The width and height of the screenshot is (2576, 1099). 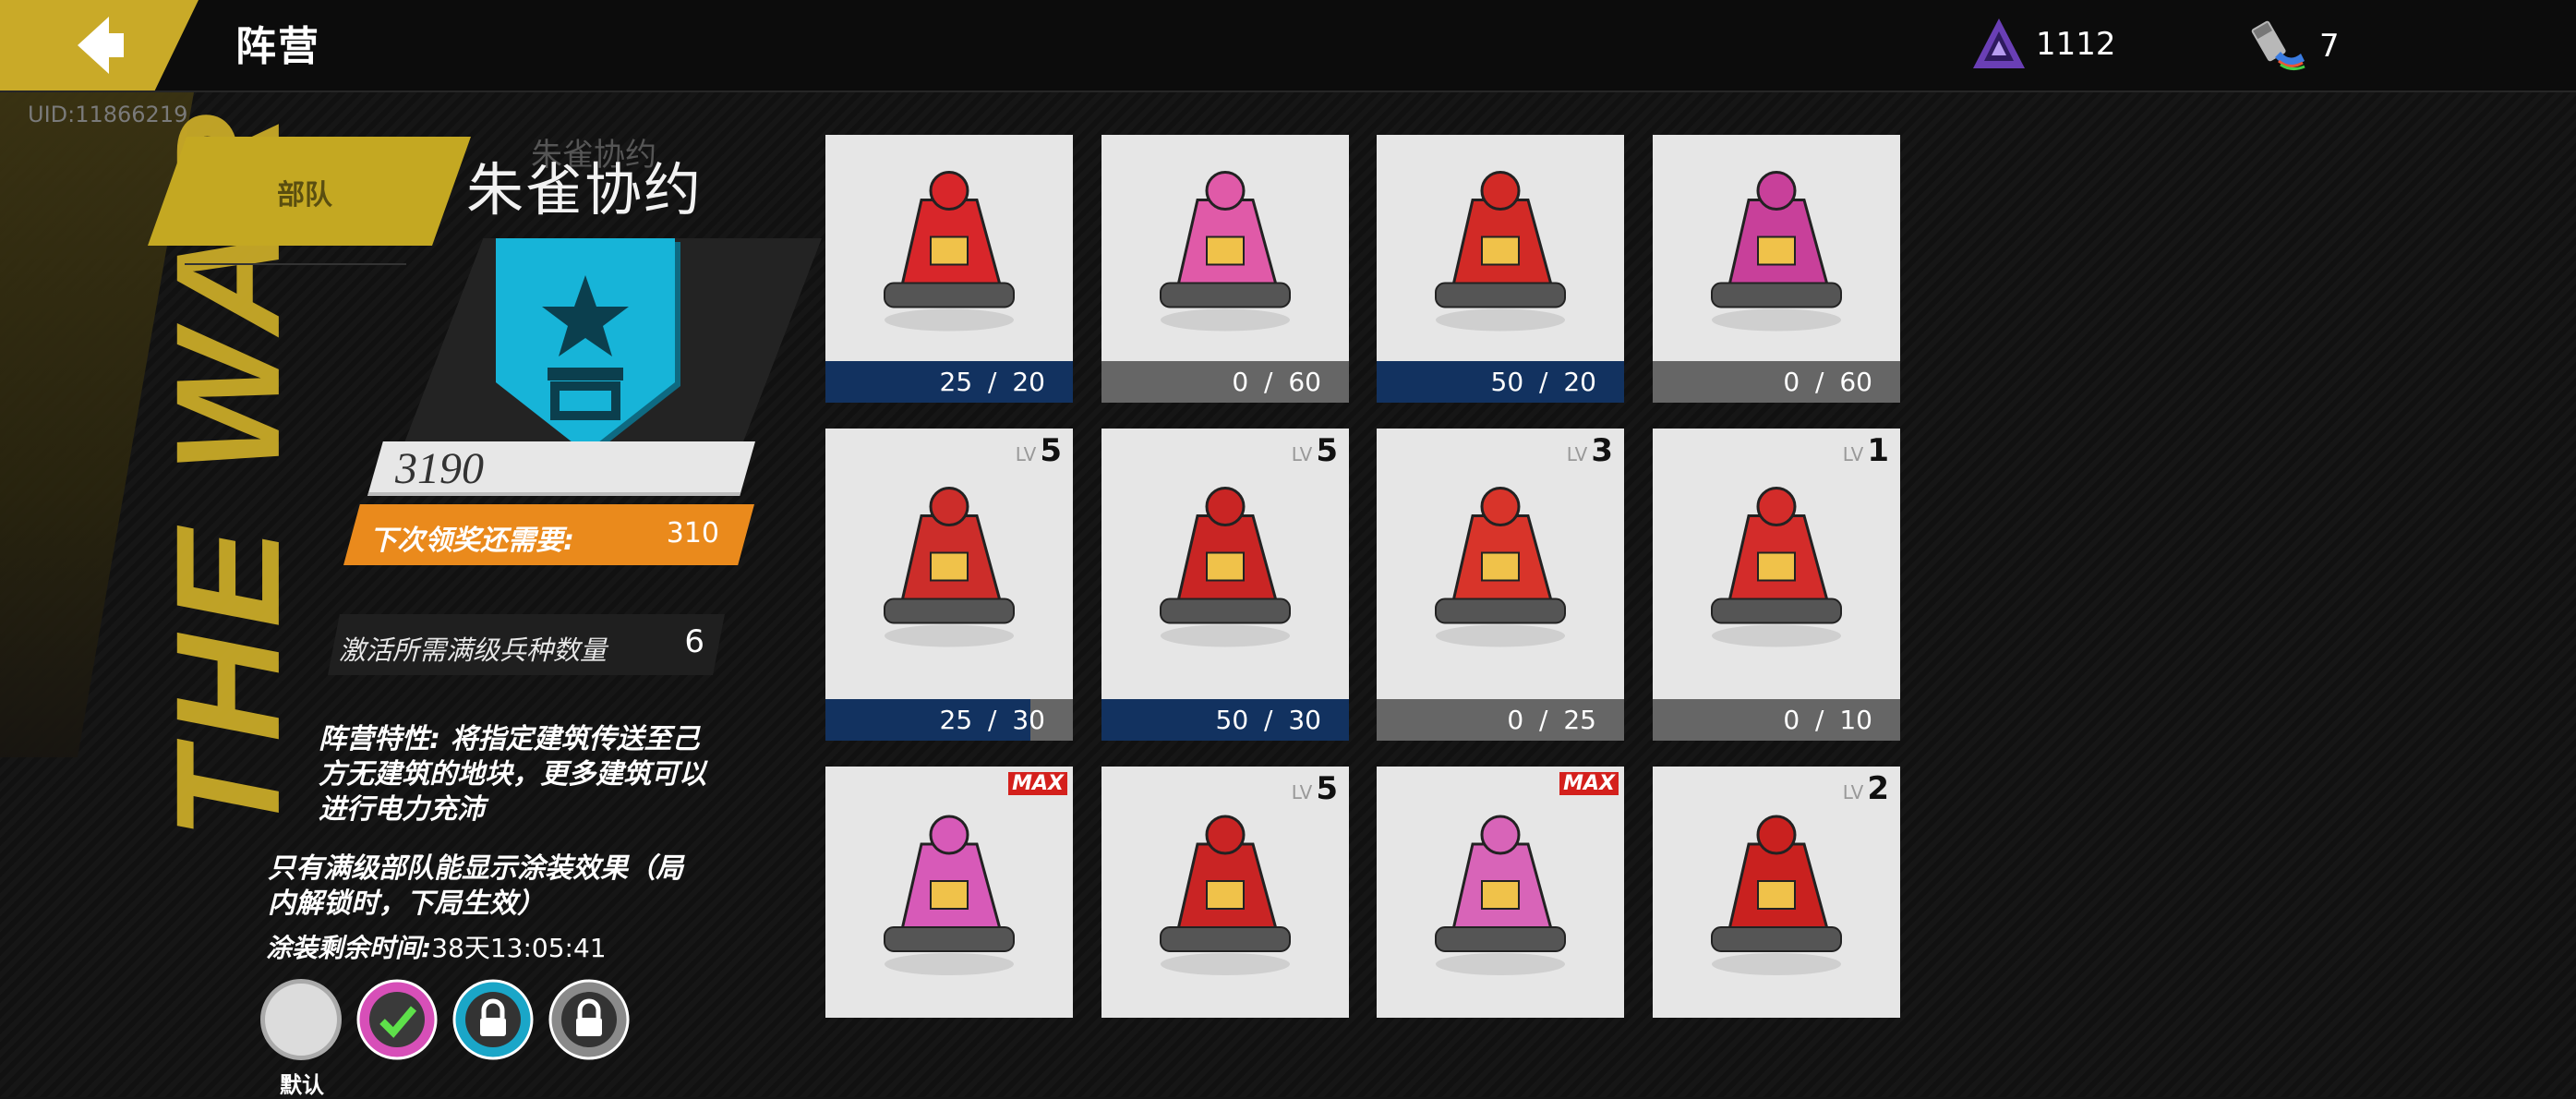 What do you see at coordinates (302, 1085) in the screenshot?
I see `skin-default-label: 默认` at bounding box center [302, 1085].